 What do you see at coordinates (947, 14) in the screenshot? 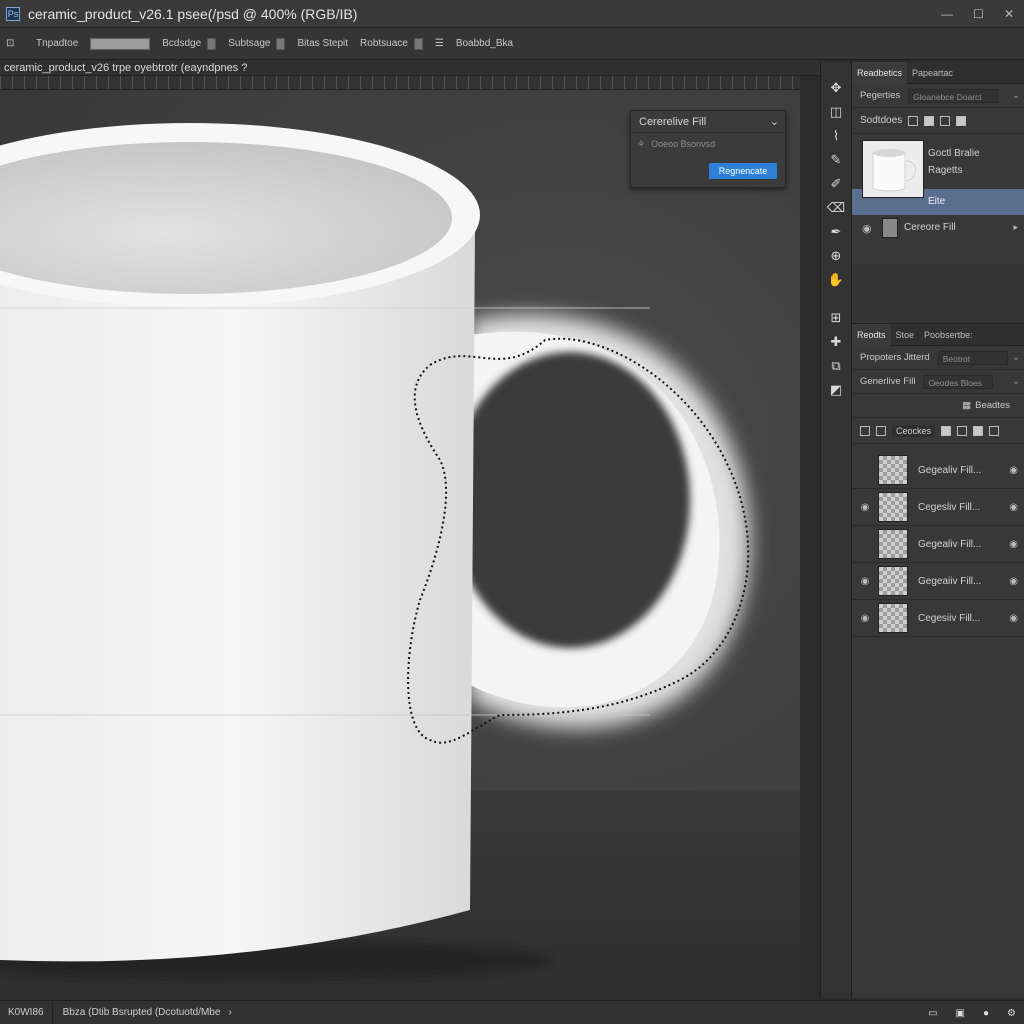
I see `minimize-icon: —` at bounding box center [947, 14].